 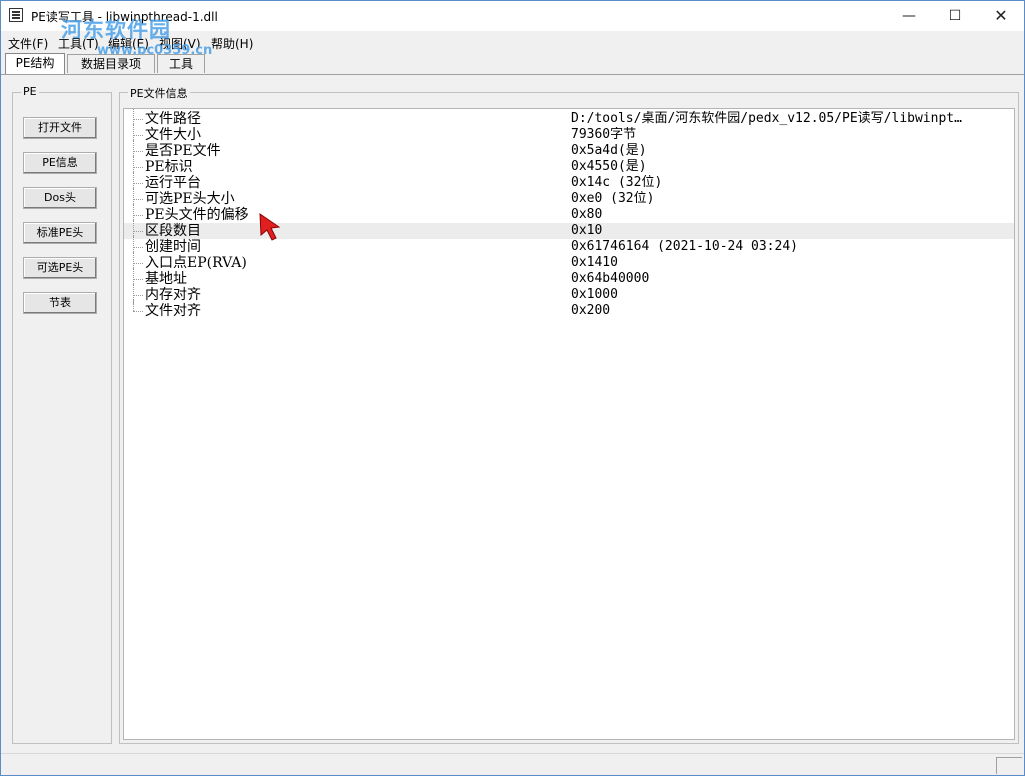 What do you see at coordinates (909, 16) in the screenshot?
I see `minimize-button: —` at bounding box center [909, 16].